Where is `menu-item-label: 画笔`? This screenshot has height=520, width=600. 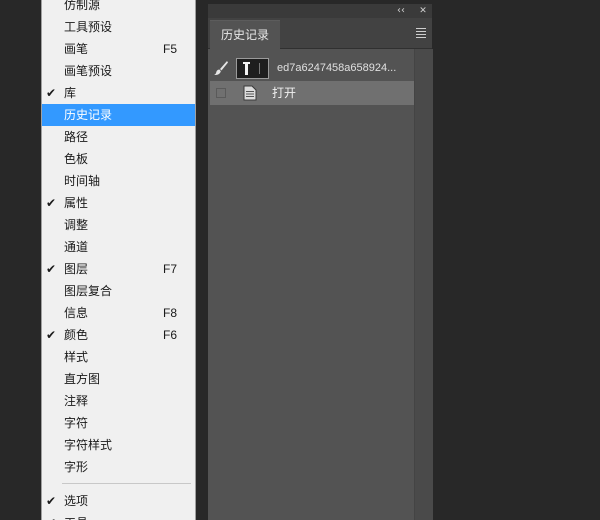
menu-item-label: 画笔 is located at coordinates (76, 49).